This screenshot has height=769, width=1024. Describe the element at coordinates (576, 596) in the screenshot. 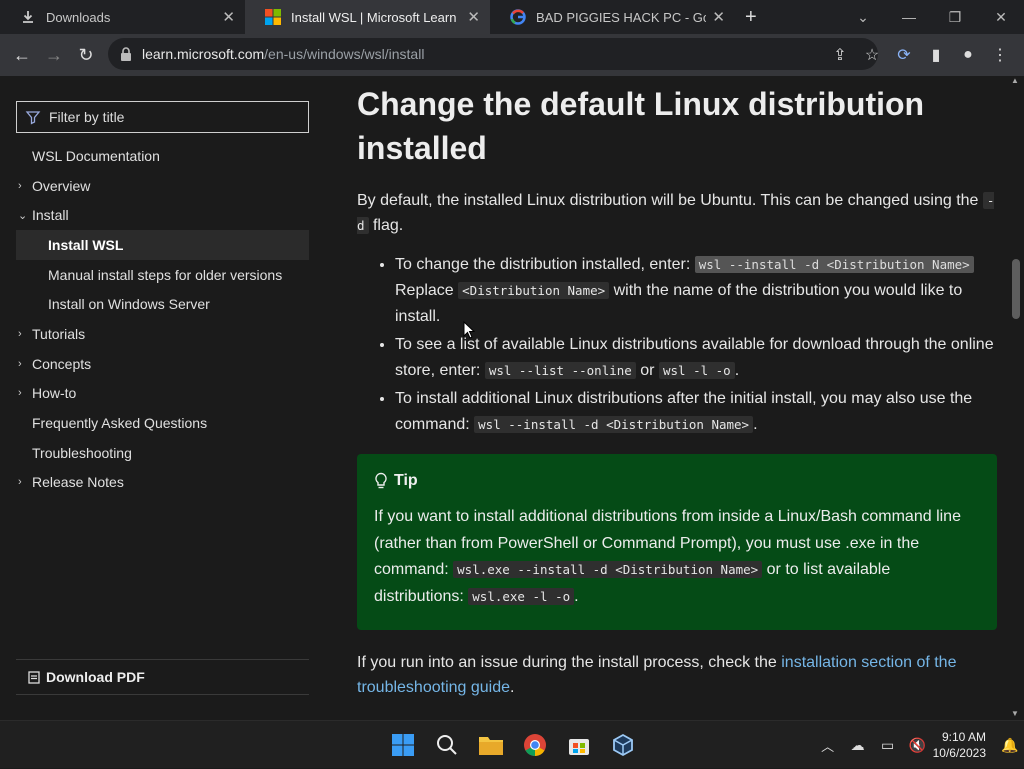

I see `tip-text: .` at that location.